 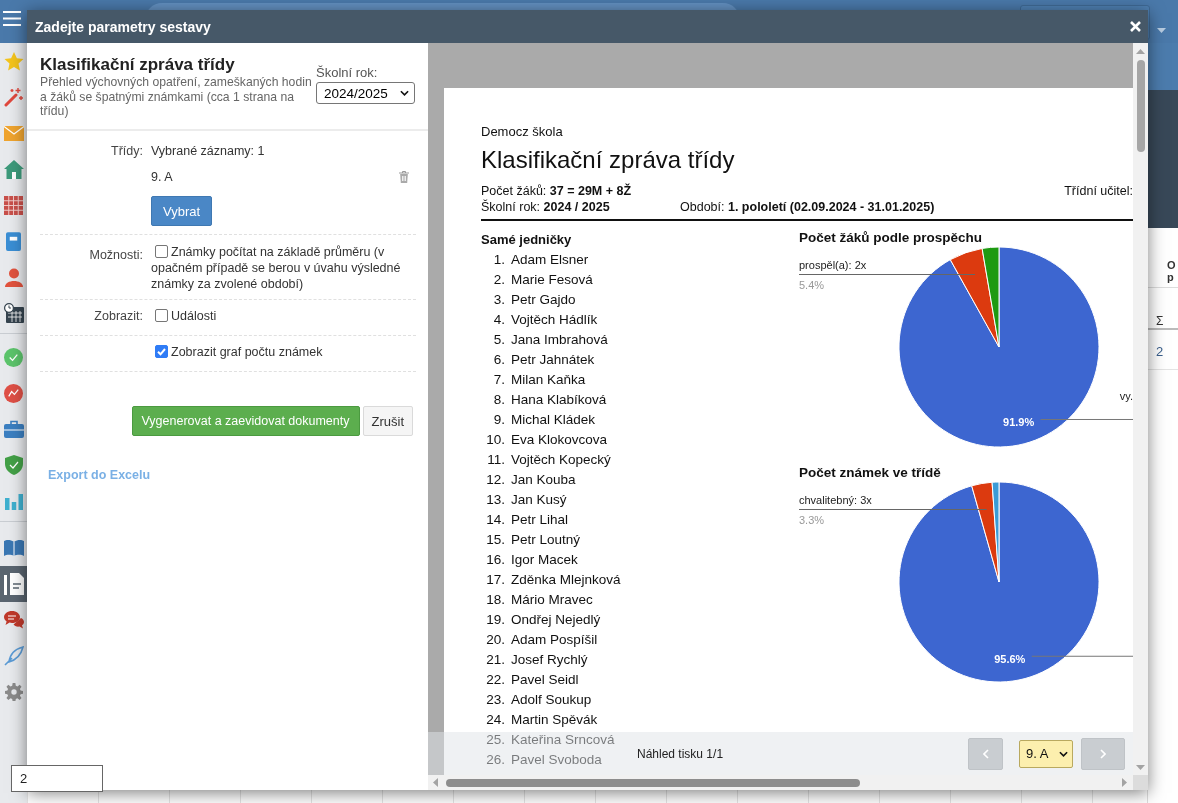 What do you see at coordinates (13, 465) in the screenshot?
I see `shield-check-icon` at bounding box center [13, 465].